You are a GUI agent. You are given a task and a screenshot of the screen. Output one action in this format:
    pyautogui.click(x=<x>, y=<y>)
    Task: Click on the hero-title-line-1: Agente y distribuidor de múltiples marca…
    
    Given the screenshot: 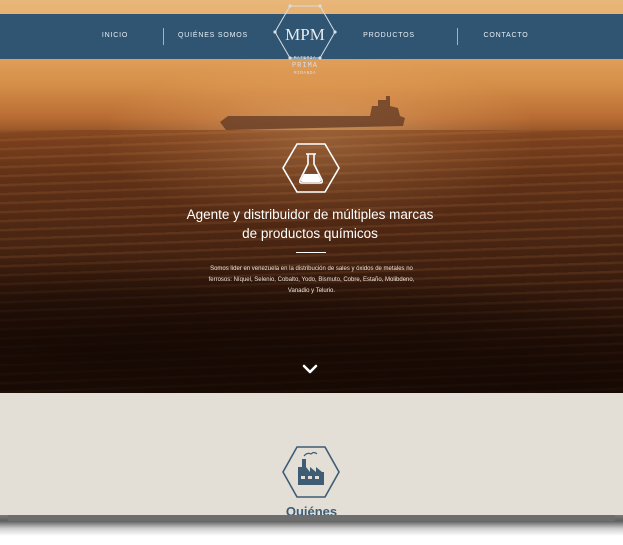 What is the action you would take?
    pyautogui.click(x=310, y=214)
    